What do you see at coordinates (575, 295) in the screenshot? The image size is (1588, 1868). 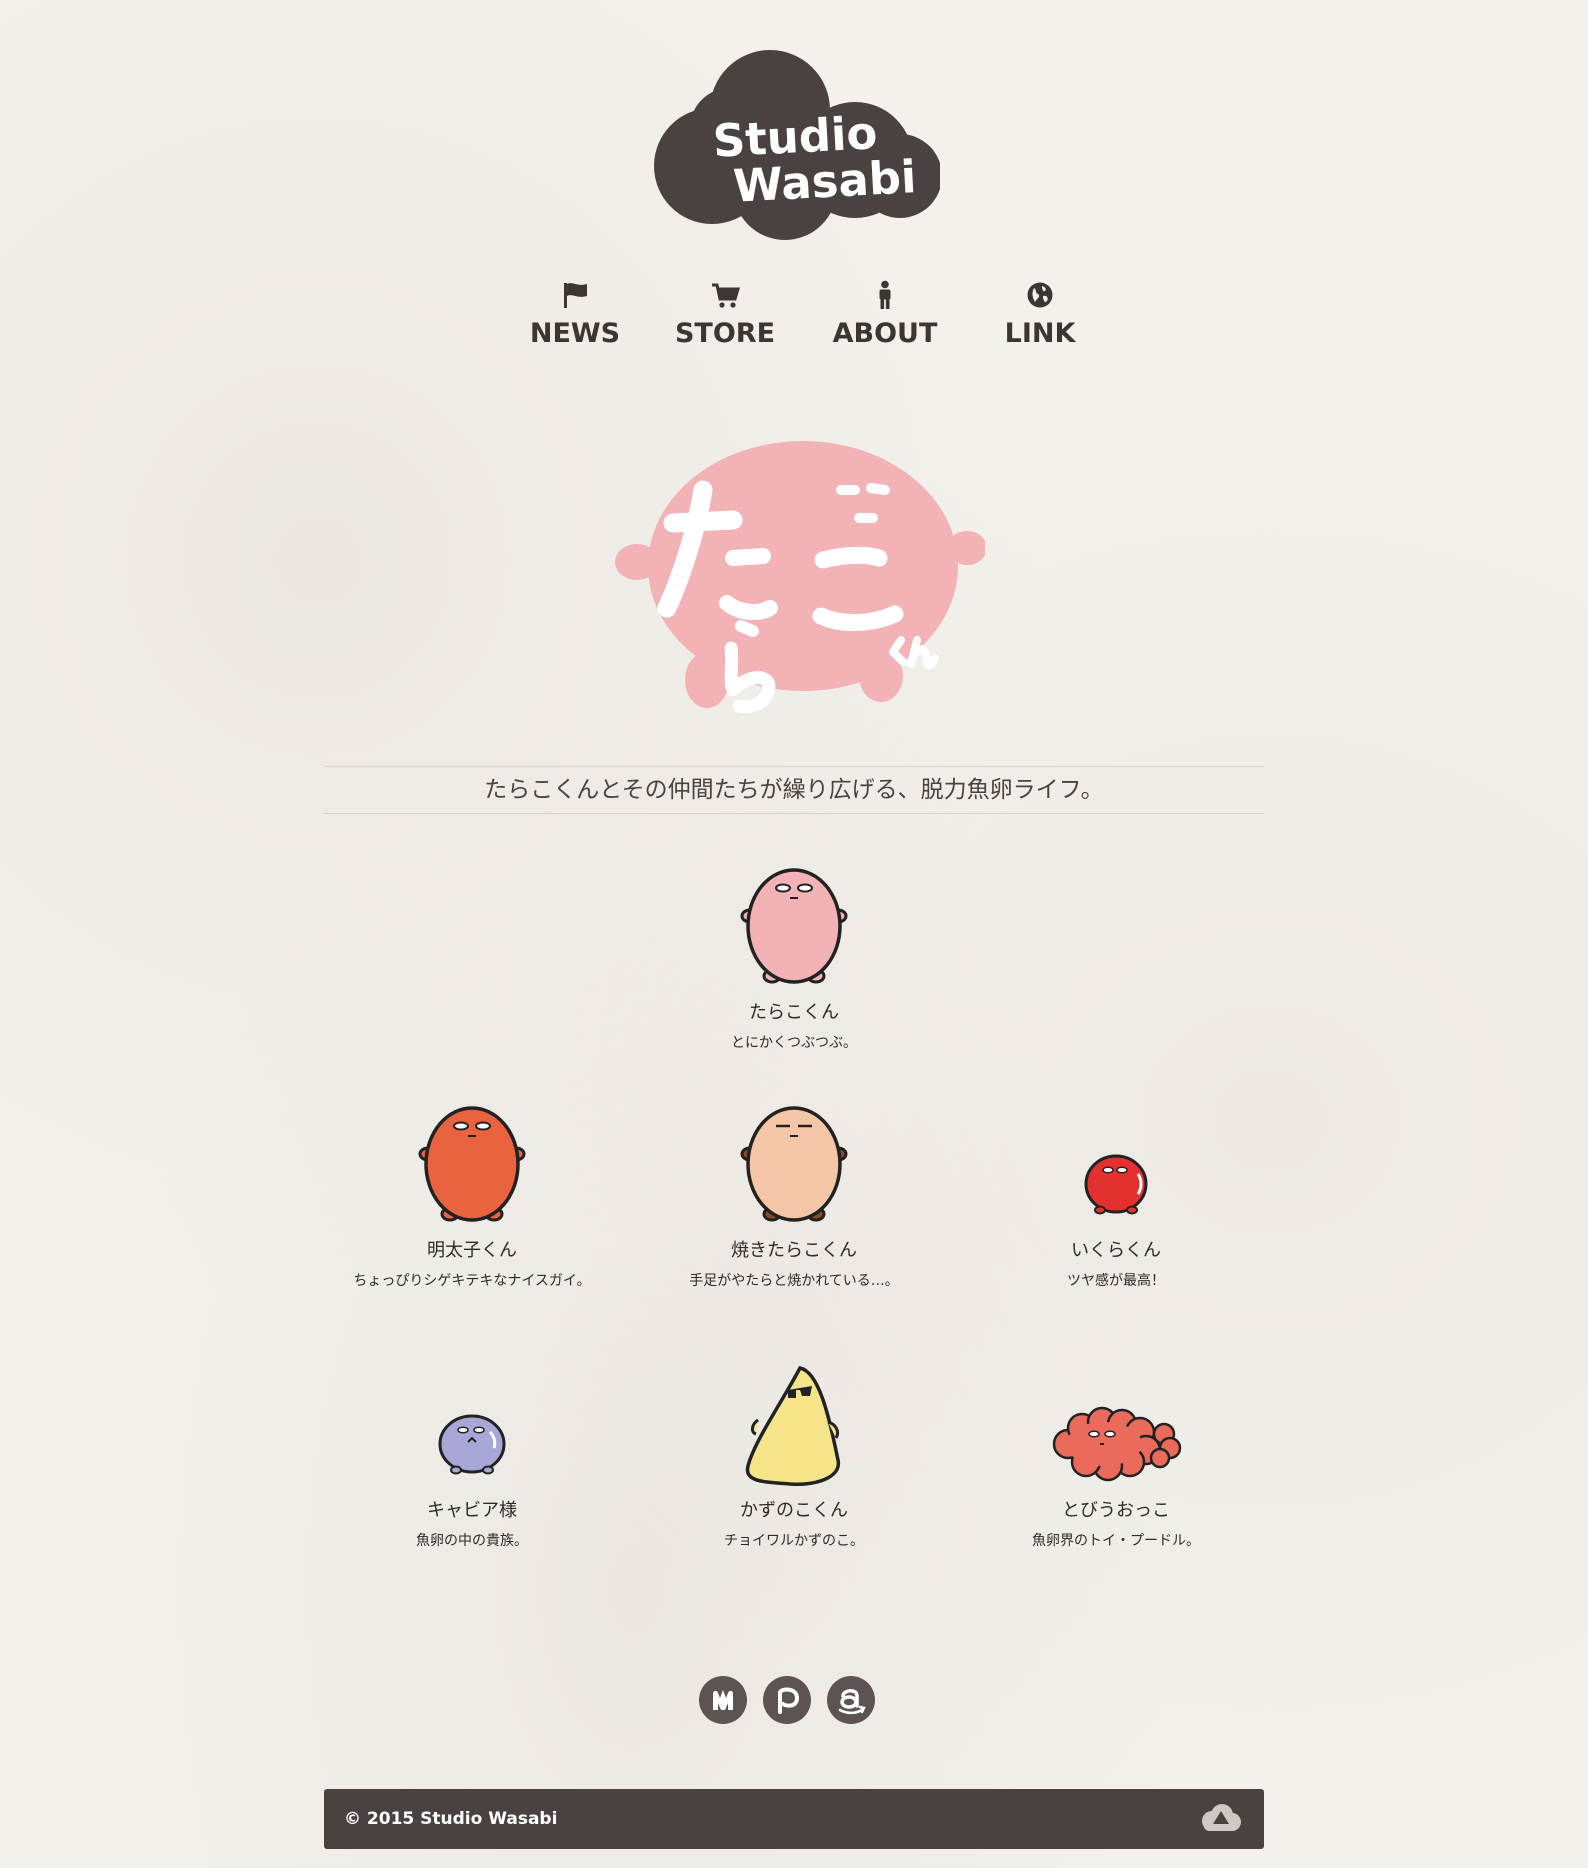 I see `flag-icon` at bounding box center [575, 295].